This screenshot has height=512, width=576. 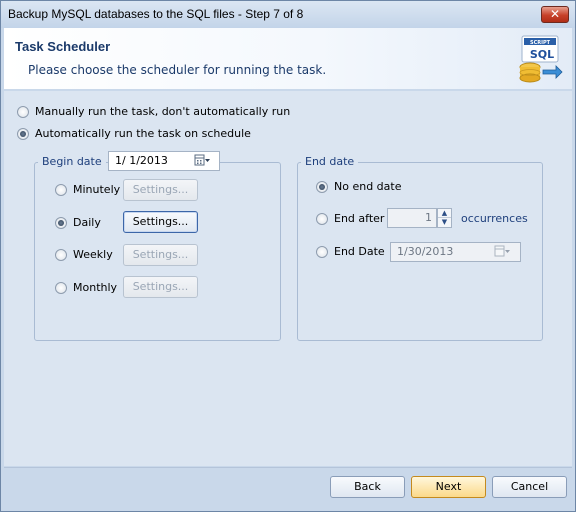 I want to click on end-after-option: End after, so click(x=350, y=218).